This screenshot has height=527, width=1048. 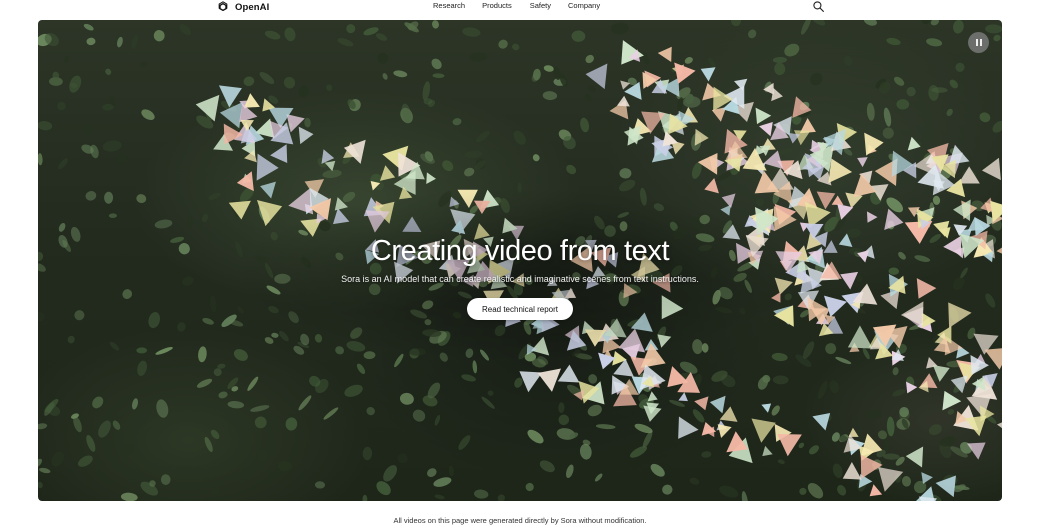 I want to click on nav-company: Company, so click(x=584, y=5).